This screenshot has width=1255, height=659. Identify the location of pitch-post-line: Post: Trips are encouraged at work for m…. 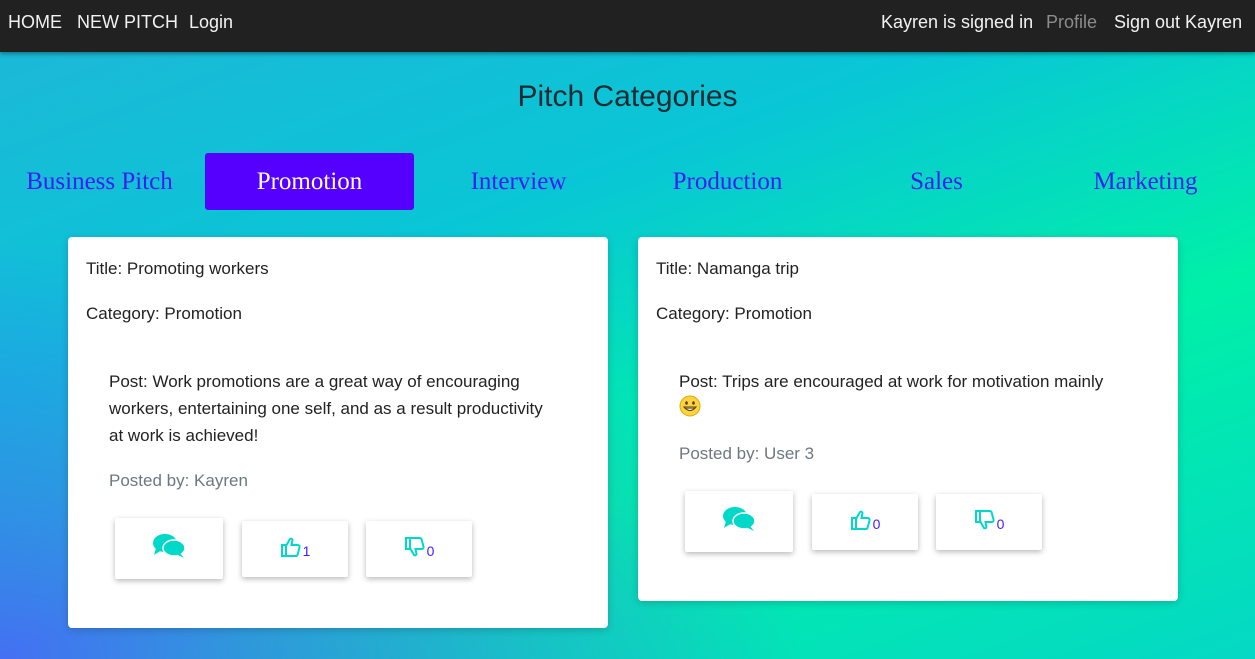
(891, 381).